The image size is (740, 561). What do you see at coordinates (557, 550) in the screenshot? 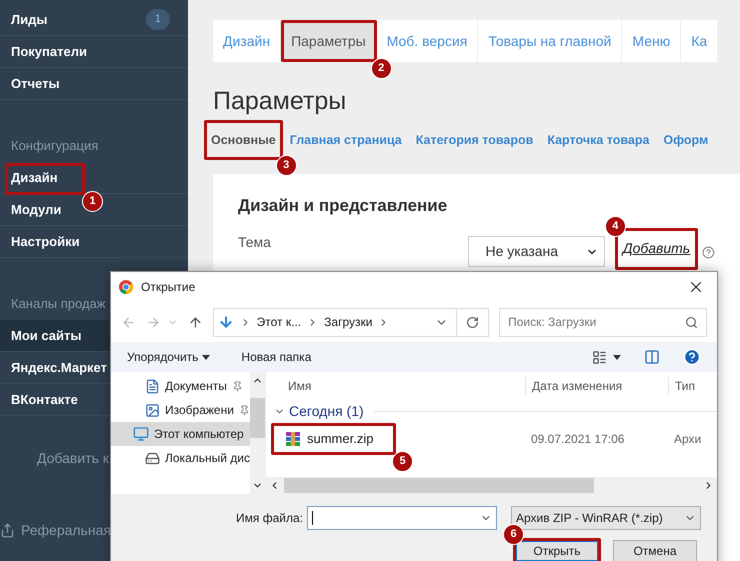
I see `dialog-button: Открыть` at bounding box center [557, 550].